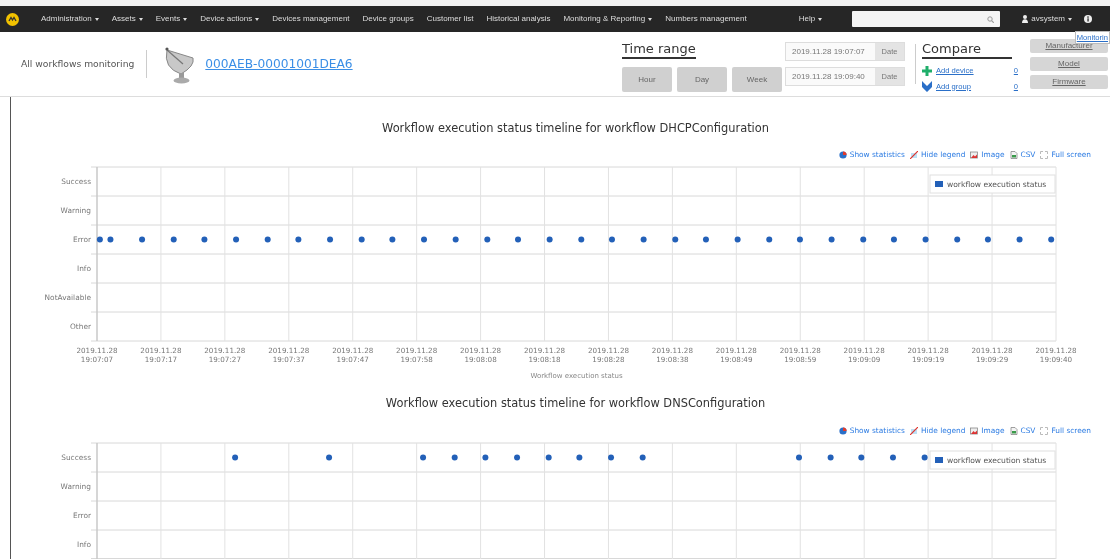 Image resolution: width=1110 pixels, height=559 pixels. What do you see at coordinates (70, 19) in the screenshot?
I see `nav-menu-item: Administration` at bounding box center [70, 19].